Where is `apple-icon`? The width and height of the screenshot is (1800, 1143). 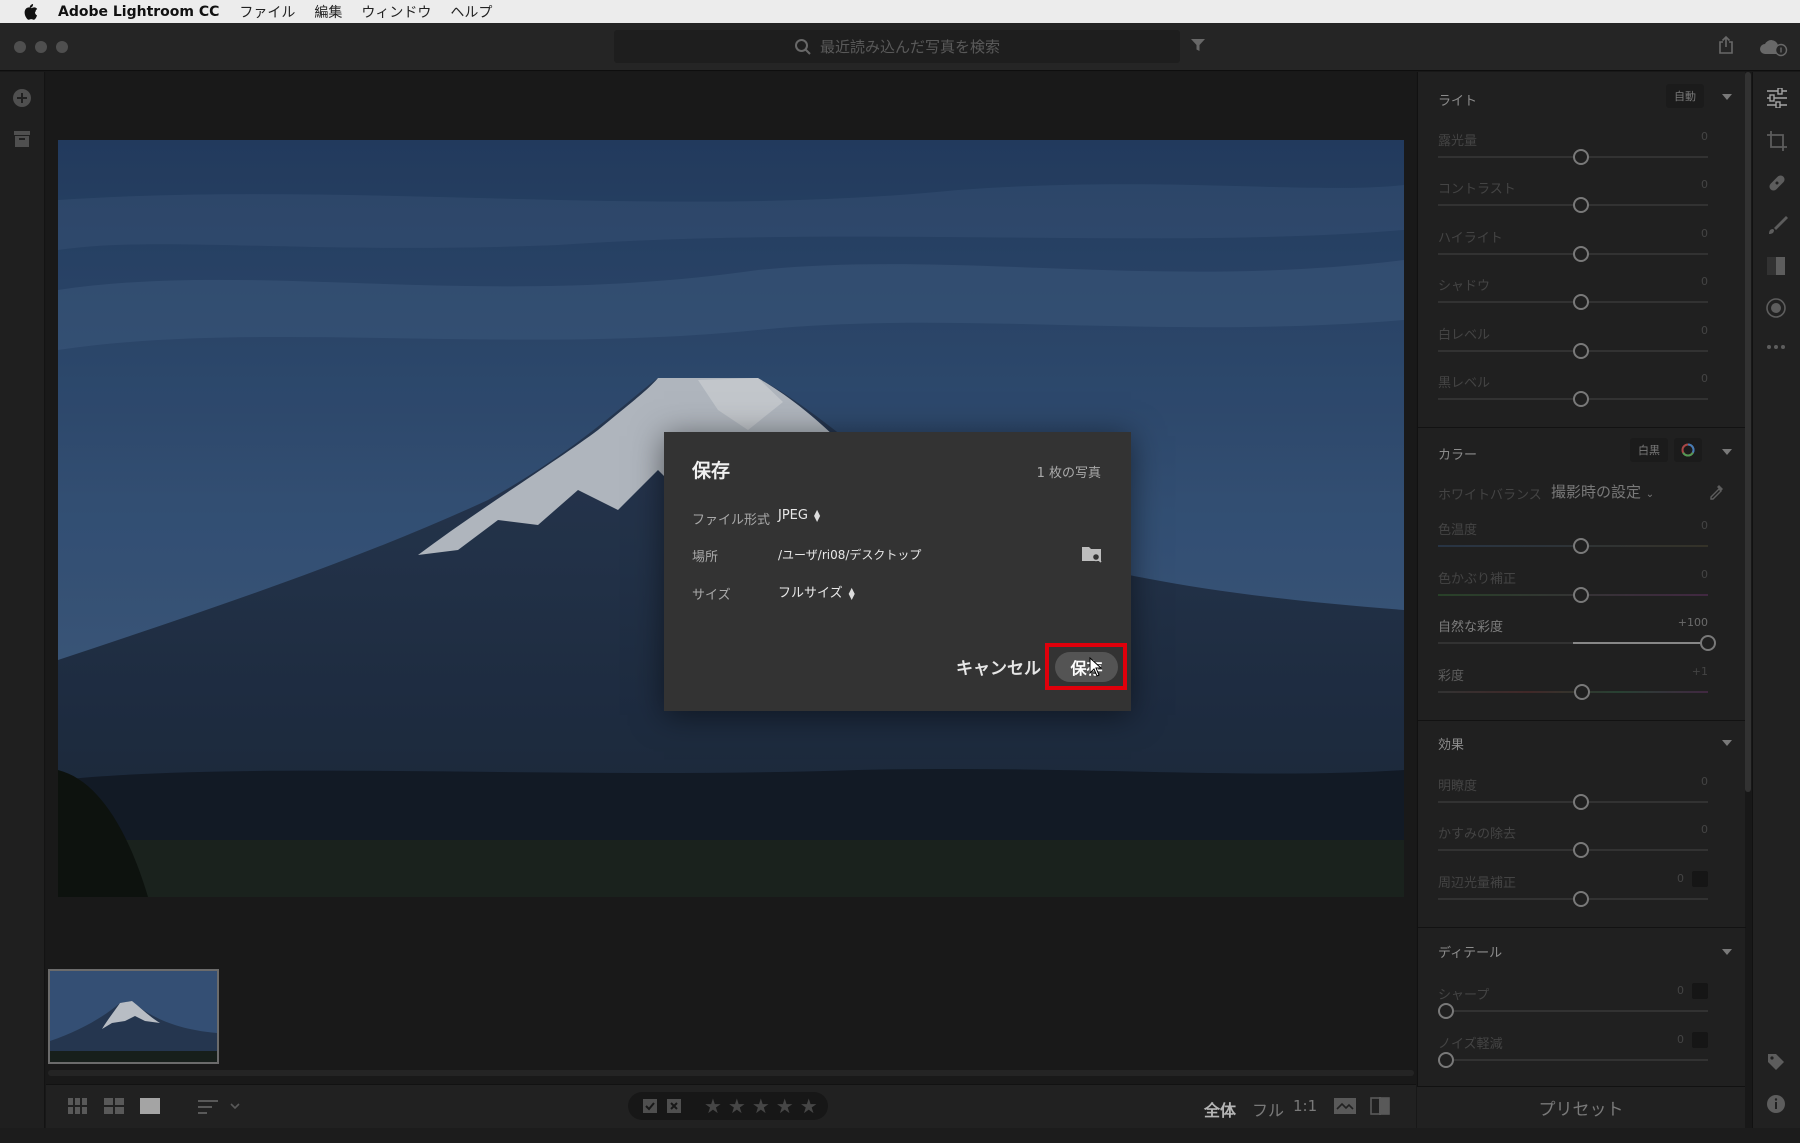 apple-icon is located at coordinates (30, 11).